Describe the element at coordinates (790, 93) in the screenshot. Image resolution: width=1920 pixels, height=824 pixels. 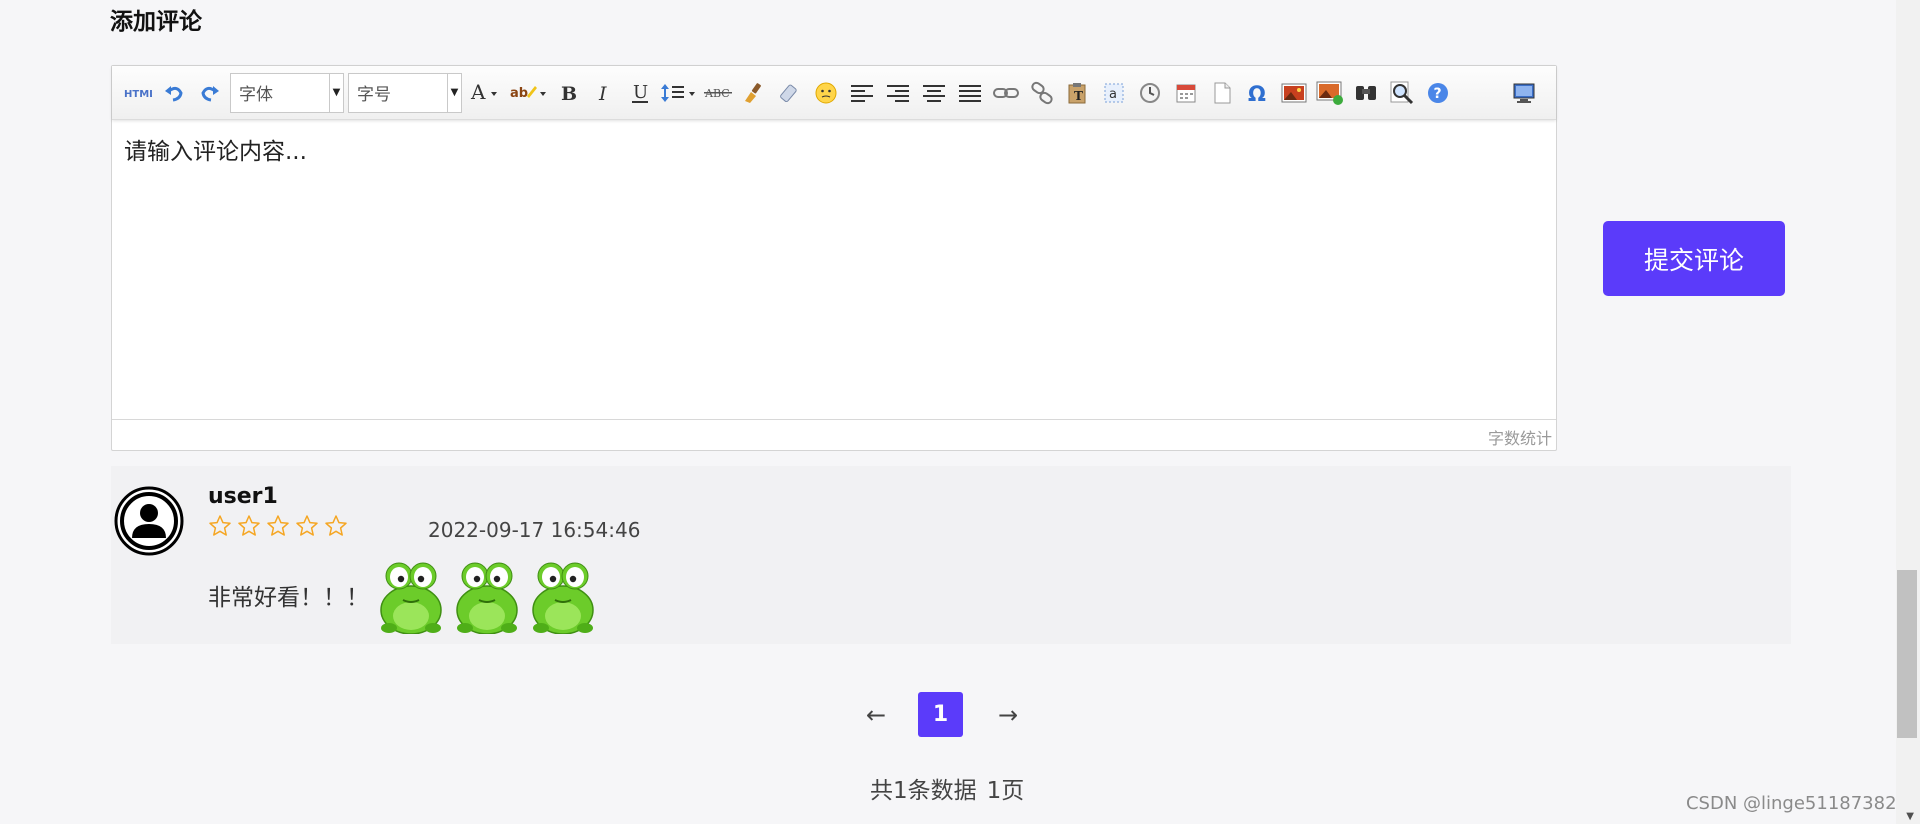
I see `eraser-icon` at that location.